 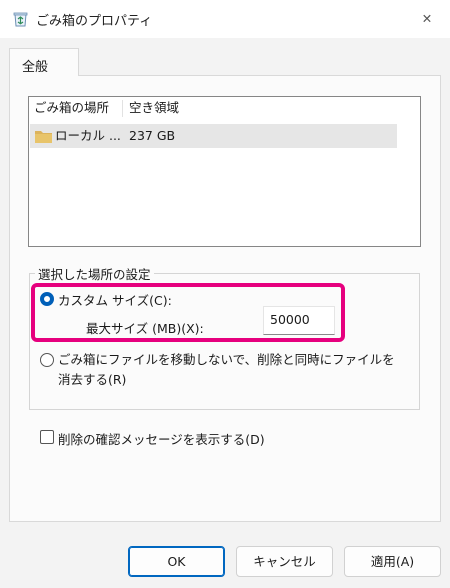 I want to click on ok-button: OK, so click(x=176, y=561).